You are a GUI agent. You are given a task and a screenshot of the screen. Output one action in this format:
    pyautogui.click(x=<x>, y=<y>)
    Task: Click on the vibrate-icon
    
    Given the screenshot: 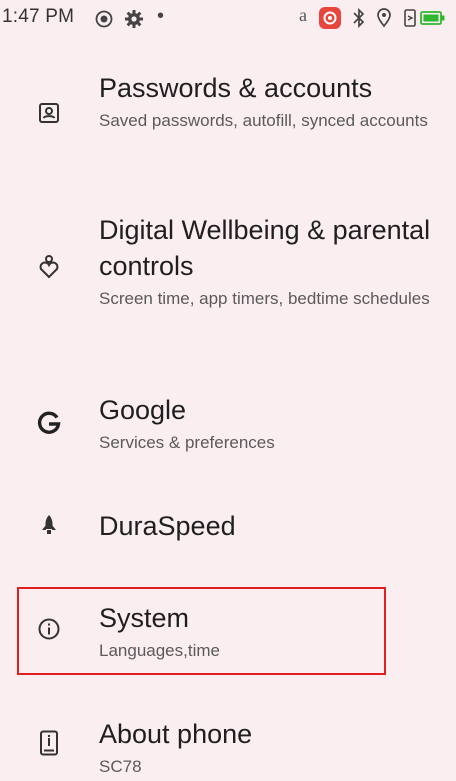 What is the action you would take?
    pyautogui.click(x=410, y=18)
    